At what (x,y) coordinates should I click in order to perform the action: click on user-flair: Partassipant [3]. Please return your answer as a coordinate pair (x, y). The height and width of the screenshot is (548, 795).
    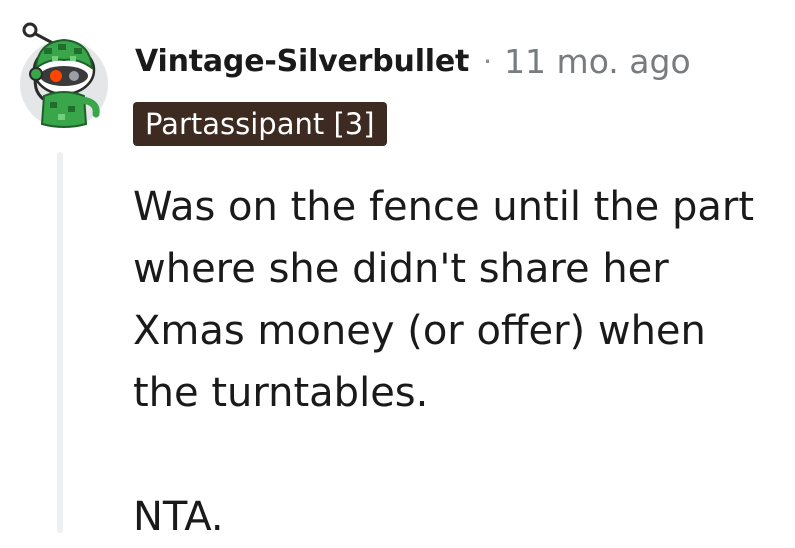
    Looking at the image, I should click on (260, 124).